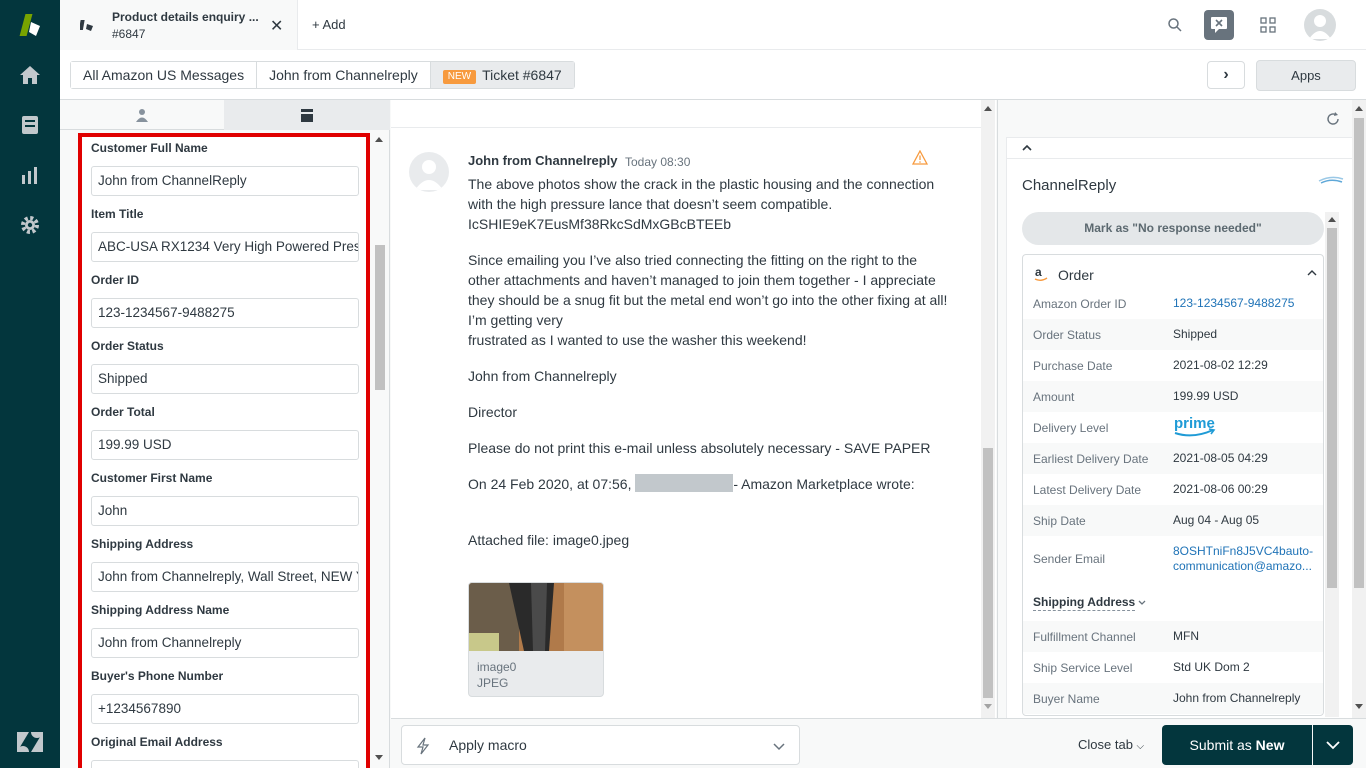 The image size is (1366, 768). What do you see at coordinates (502, 75) in the screenshot?
I see `breadcrumb-ticket: NEW Ticket #6847` at bounding box center [502, 75].